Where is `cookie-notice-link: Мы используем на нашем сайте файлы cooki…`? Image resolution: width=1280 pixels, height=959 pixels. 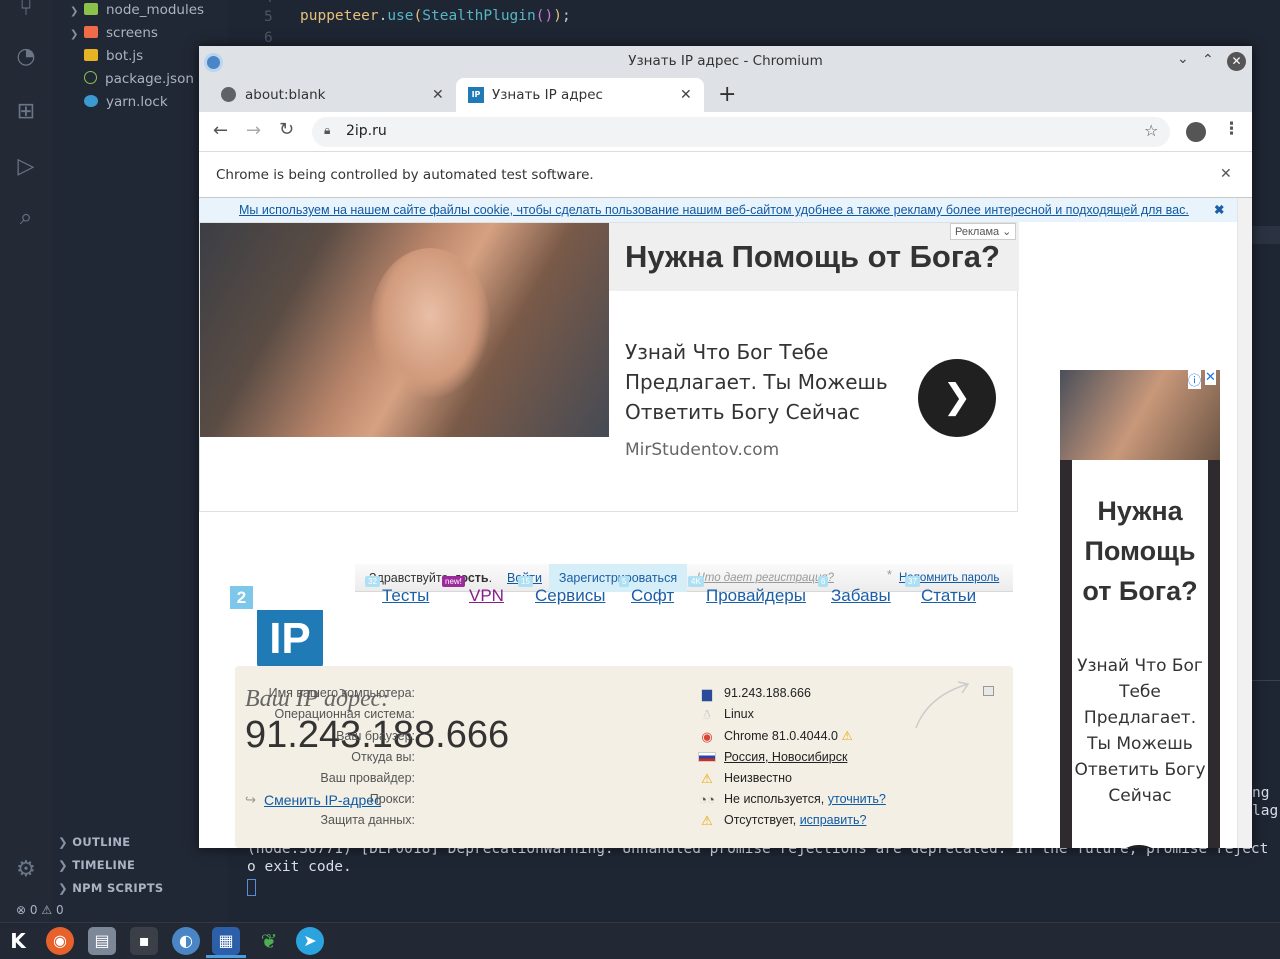
cookie-notice-link: Мы используем на нашем сайте файлы cooki… is located at coordinates (714, 210).